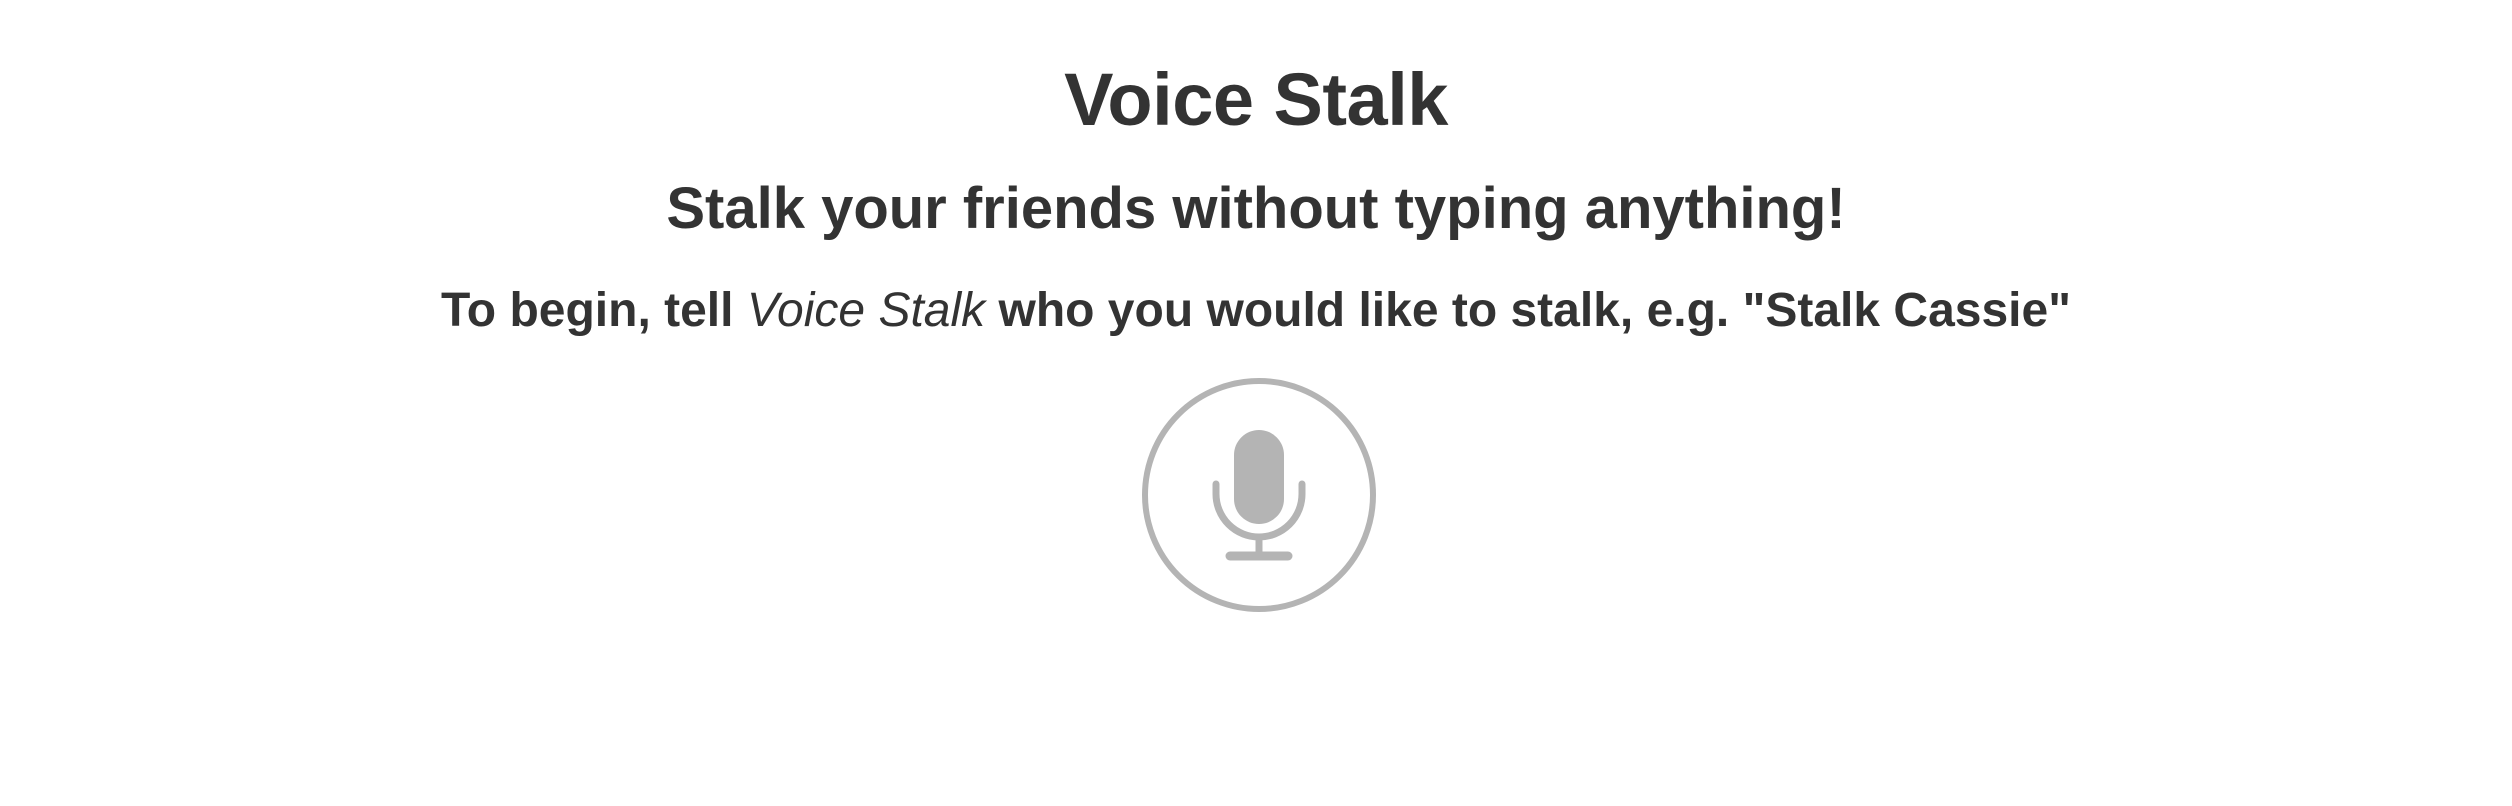 The height and width of the screenshot is (806, 2512). I want to click on instructions-prefix: To begin, tell, so click(594, 310).